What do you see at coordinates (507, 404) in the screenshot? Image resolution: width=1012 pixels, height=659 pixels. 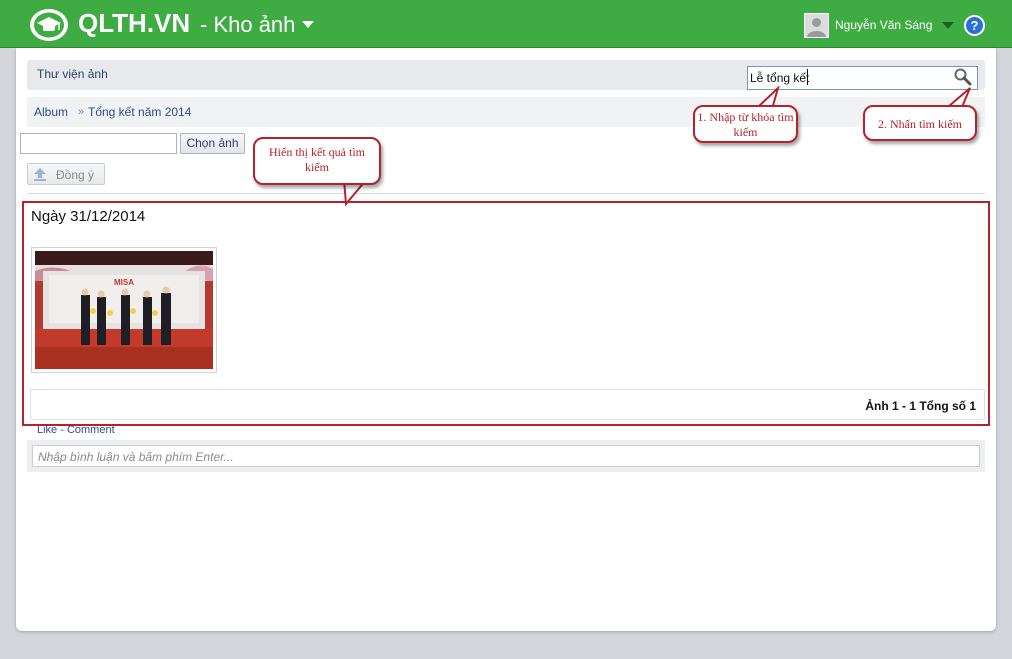 I see `pager-bar` at bounding box center [507, 404].